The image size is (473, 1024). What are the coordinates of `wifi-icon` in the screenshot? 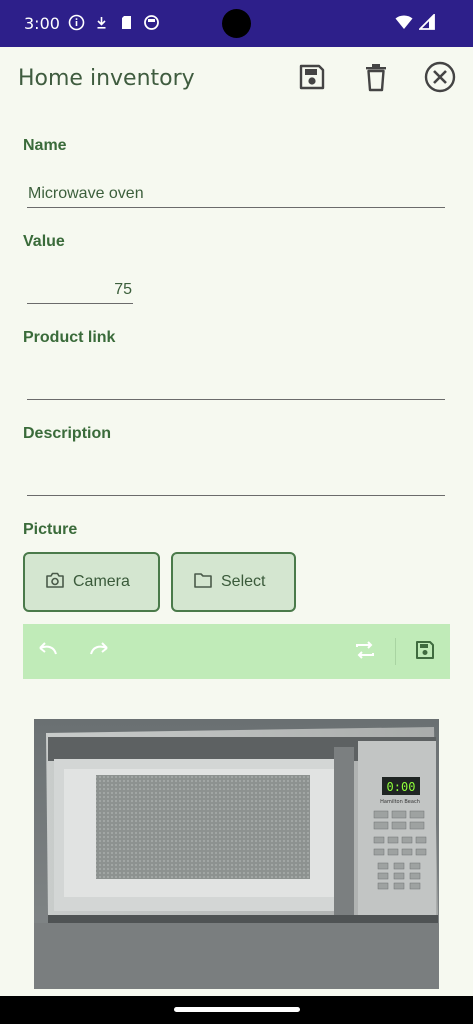 It's located at (404, 24).